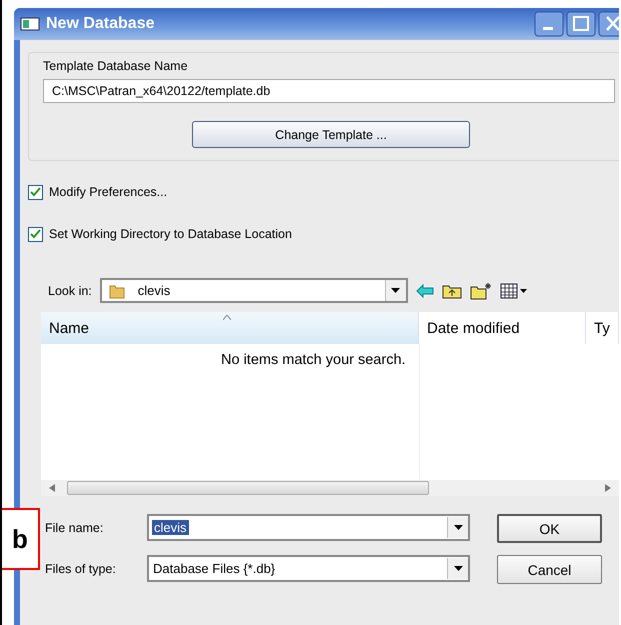 The width and height of the screenshot is (621, 625). I want to click on template-label: Template Database Name, so click(115, 66).